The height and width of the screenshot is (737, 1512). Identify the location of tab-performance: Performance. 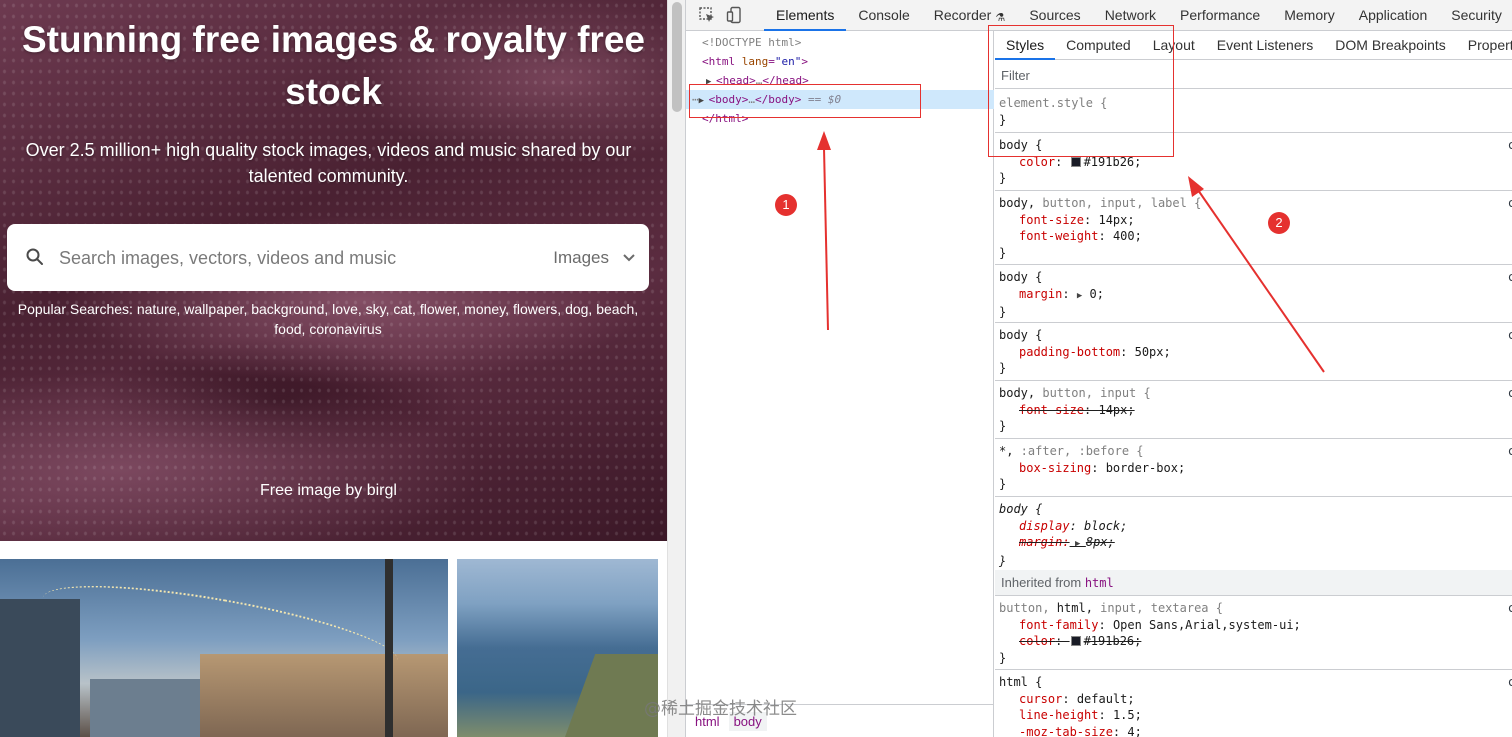
(1220, 15).